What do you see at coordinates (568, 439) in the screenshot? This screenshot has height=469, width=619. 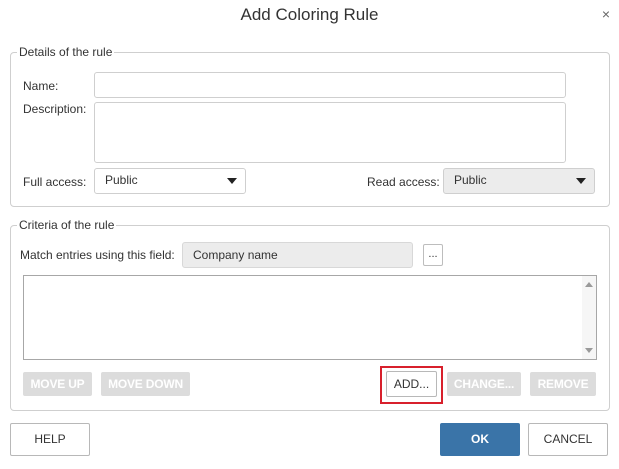 I see `cancel-button: CANCEL` at bounding box center [568, 439].